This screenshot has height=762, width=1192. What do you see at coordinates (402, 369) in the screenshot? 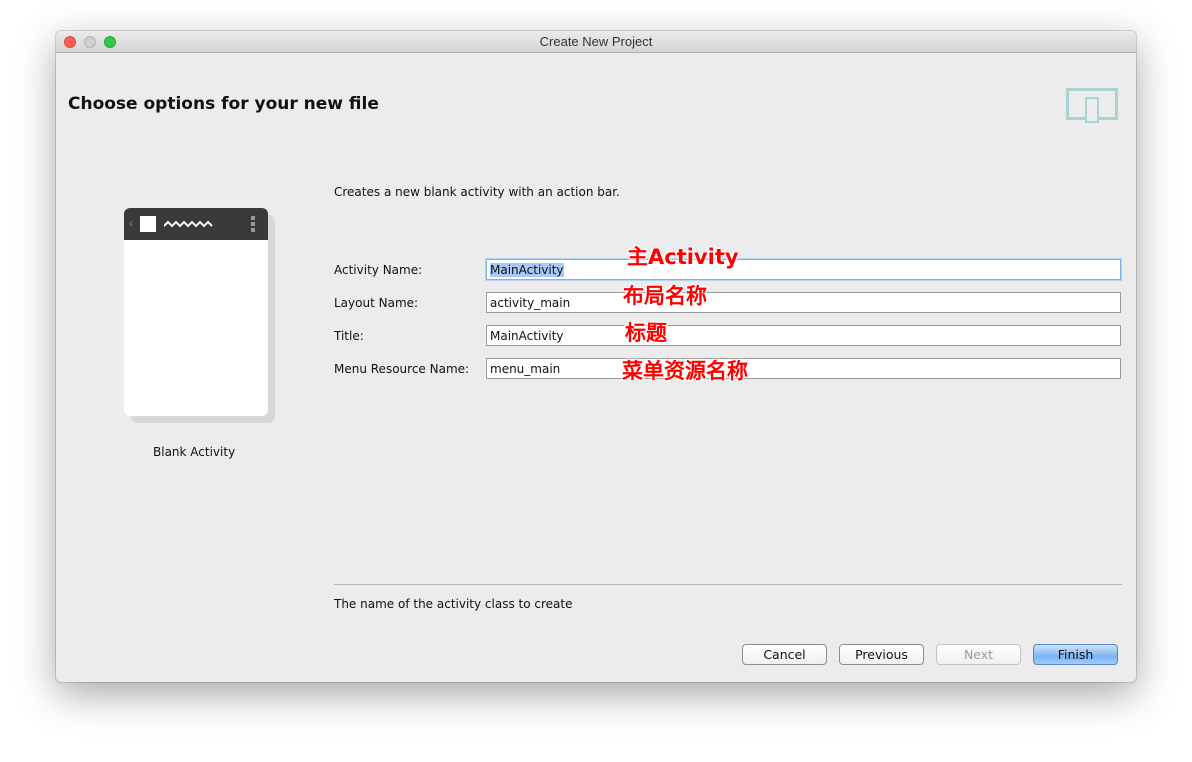
I see `menu-resource-name-label: Menu Resource Name:` at bounding box center [402, 369].